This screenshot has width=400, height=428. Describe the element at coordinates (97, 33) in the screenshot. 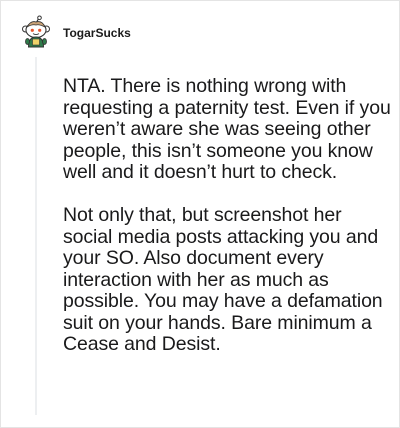

I see `comment-author: TogarSucks` at that location.